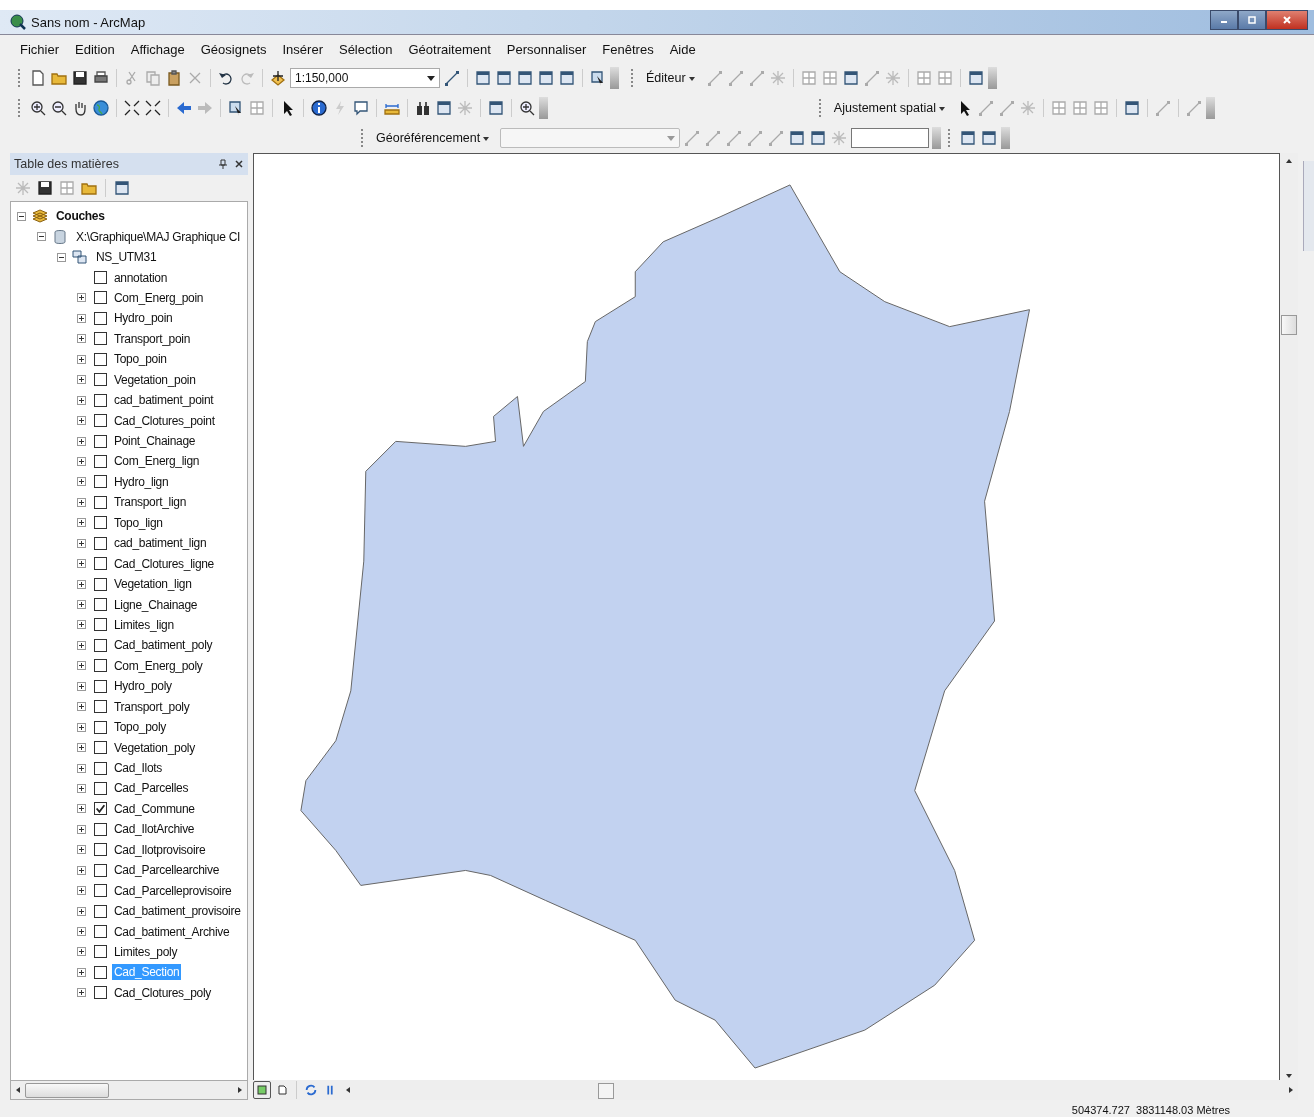 The image size is (1314, 1117). I want to click on menu-item: Affichage, so click(157, 49).